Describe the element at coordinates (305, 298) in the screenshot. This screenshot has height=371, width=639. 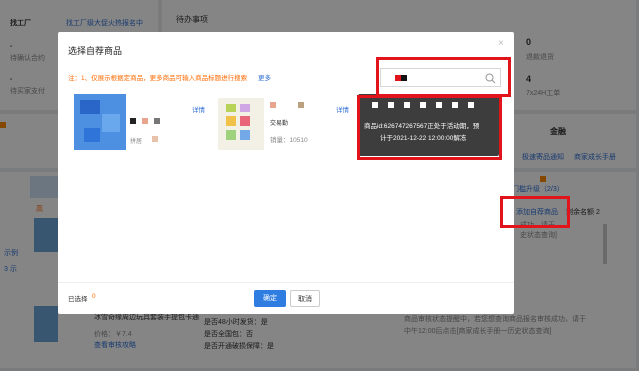
I see `cancel-button: 取消` at that location.